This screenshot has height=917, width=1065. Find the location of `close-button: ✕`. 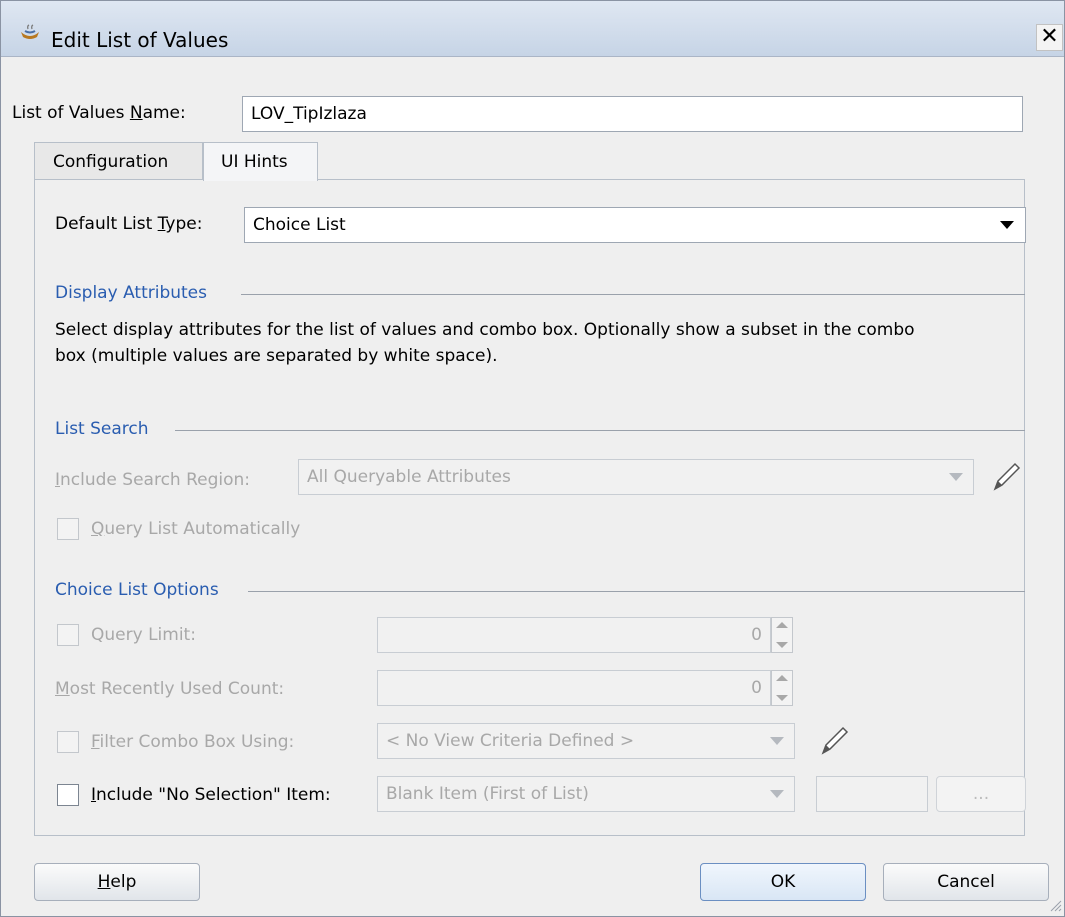

close-button: ✕ is located at coordinates (1049, 37).